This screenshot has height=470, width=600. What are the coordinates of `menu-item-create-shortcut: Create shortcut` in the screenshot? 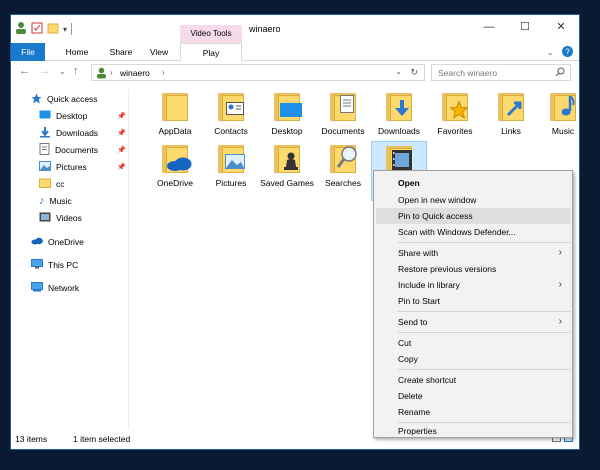 It's located at (473, 380).